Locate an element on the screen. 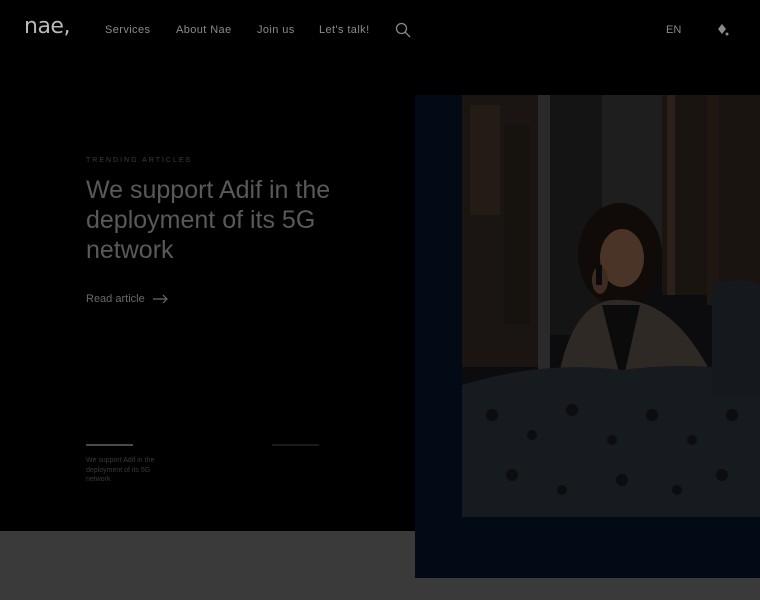 Image resolution: width=760 pixels, height=600 pixels. search-icon is located at coordinates (403, 30).